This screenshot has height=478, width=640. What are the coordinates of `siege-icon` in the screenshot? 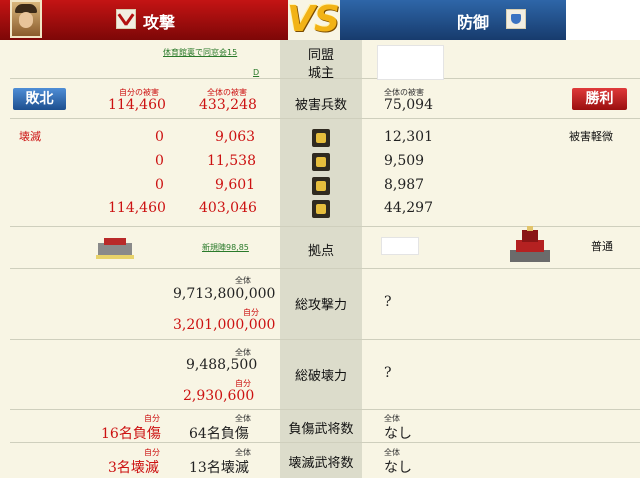 It's located at (321, 209).